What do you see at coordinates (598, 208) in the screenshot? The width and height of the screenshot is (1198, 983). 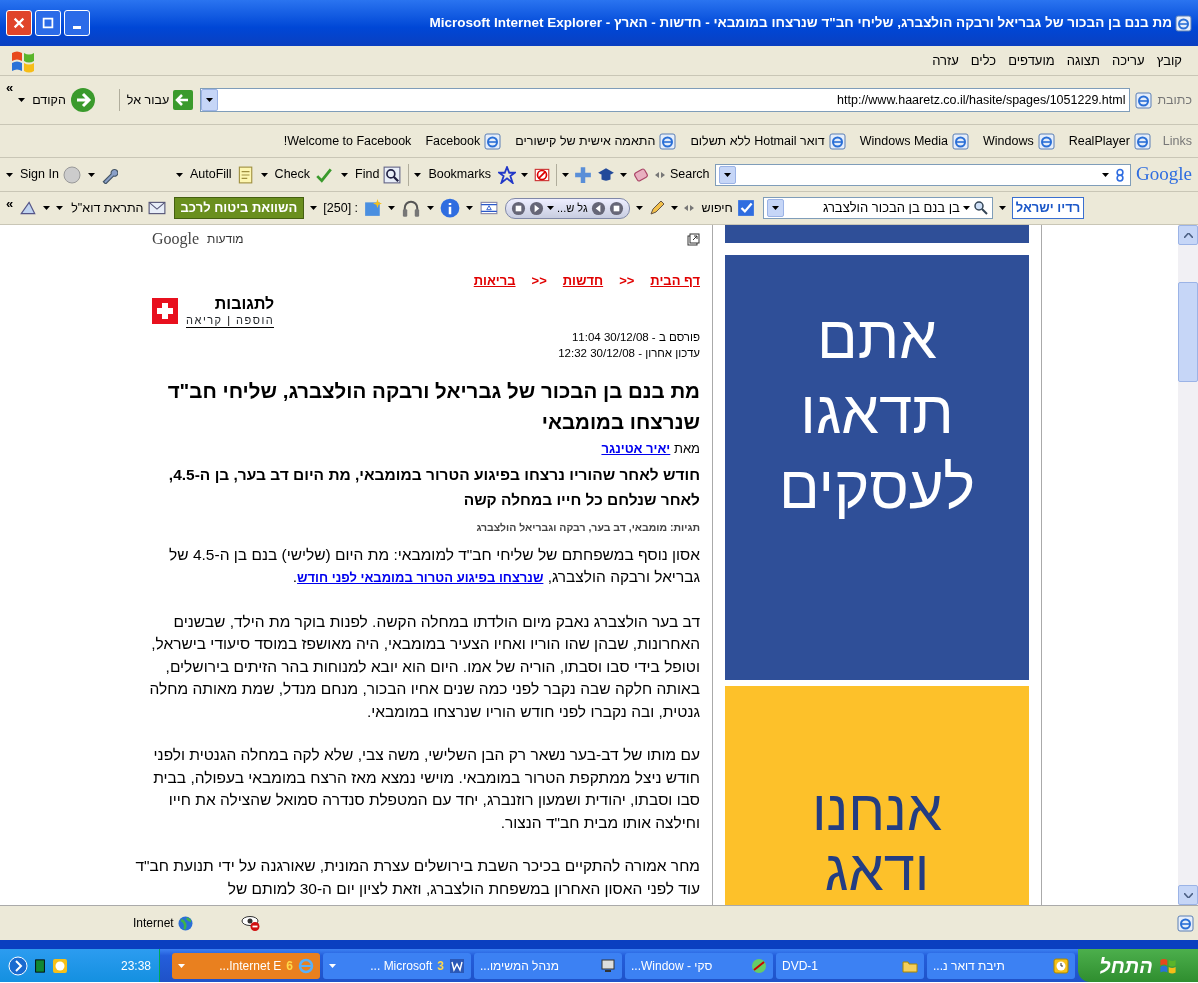 I see `rewind-icon` at bounding box center [598, 208].